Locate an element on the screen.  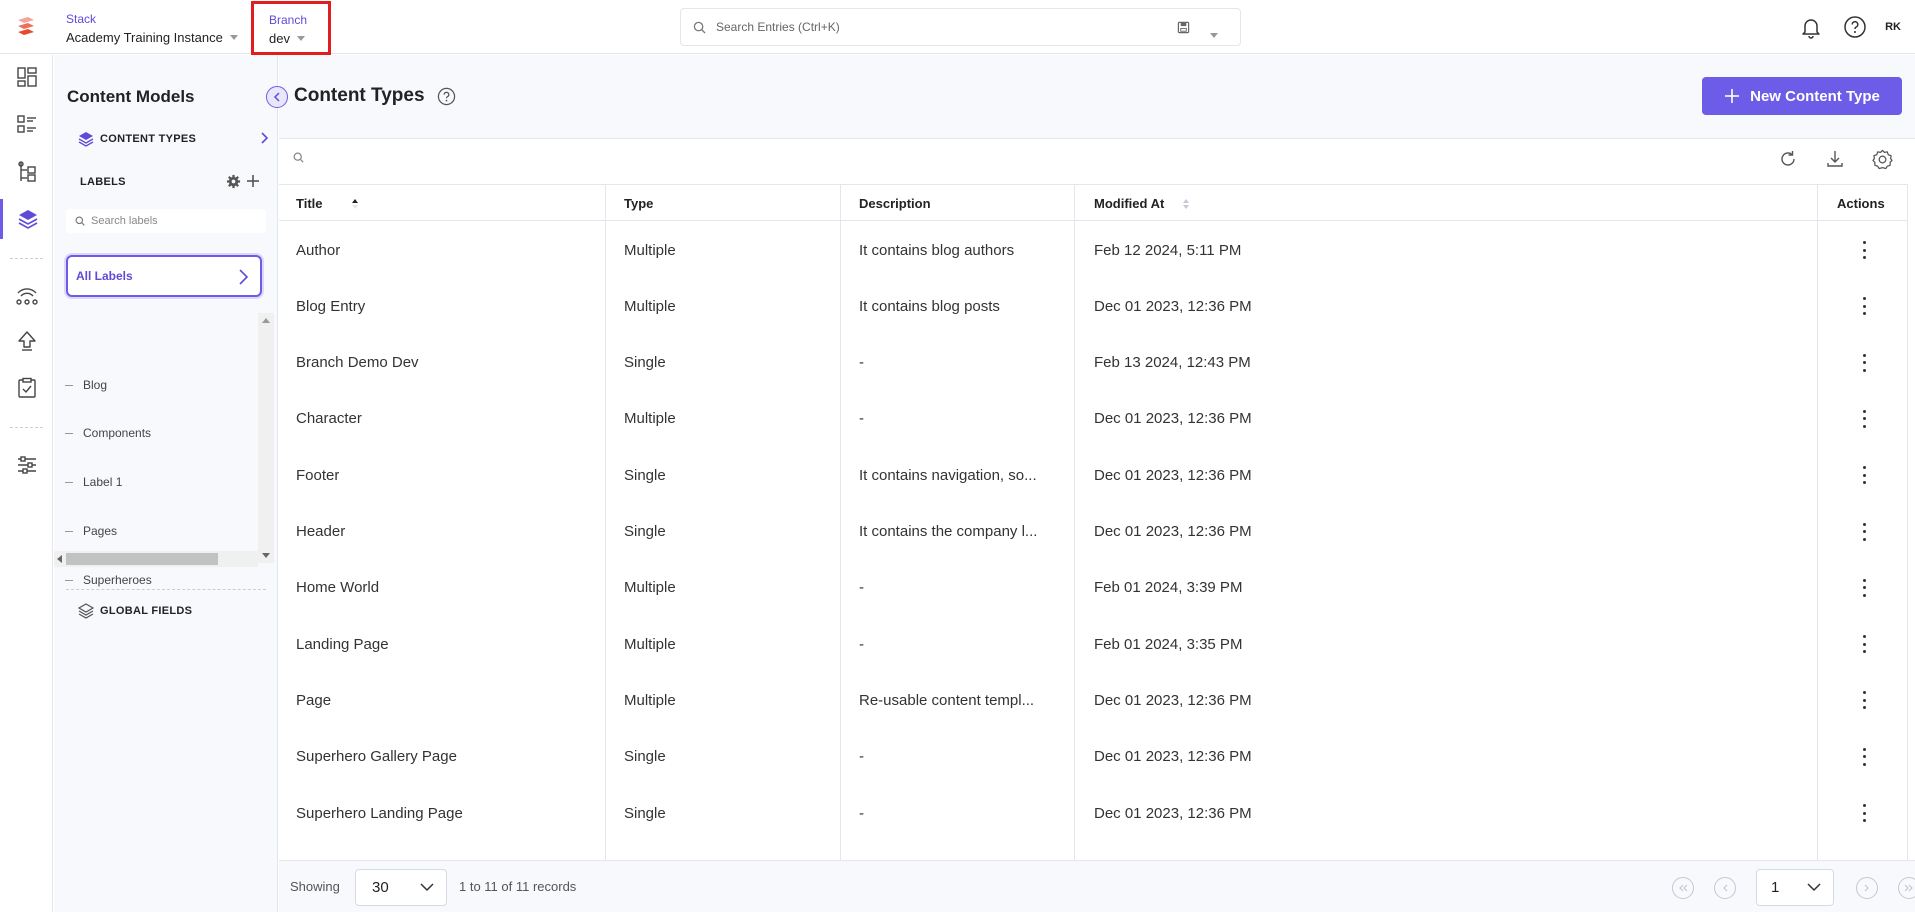
next-page-icon is located at coordinates (1867, 887).